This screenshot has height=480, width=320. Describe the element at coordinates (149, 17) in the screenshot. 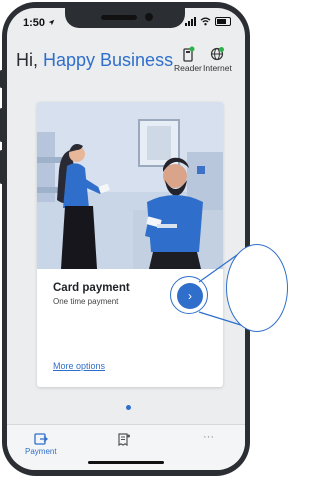

I see `front-camera` at that location.